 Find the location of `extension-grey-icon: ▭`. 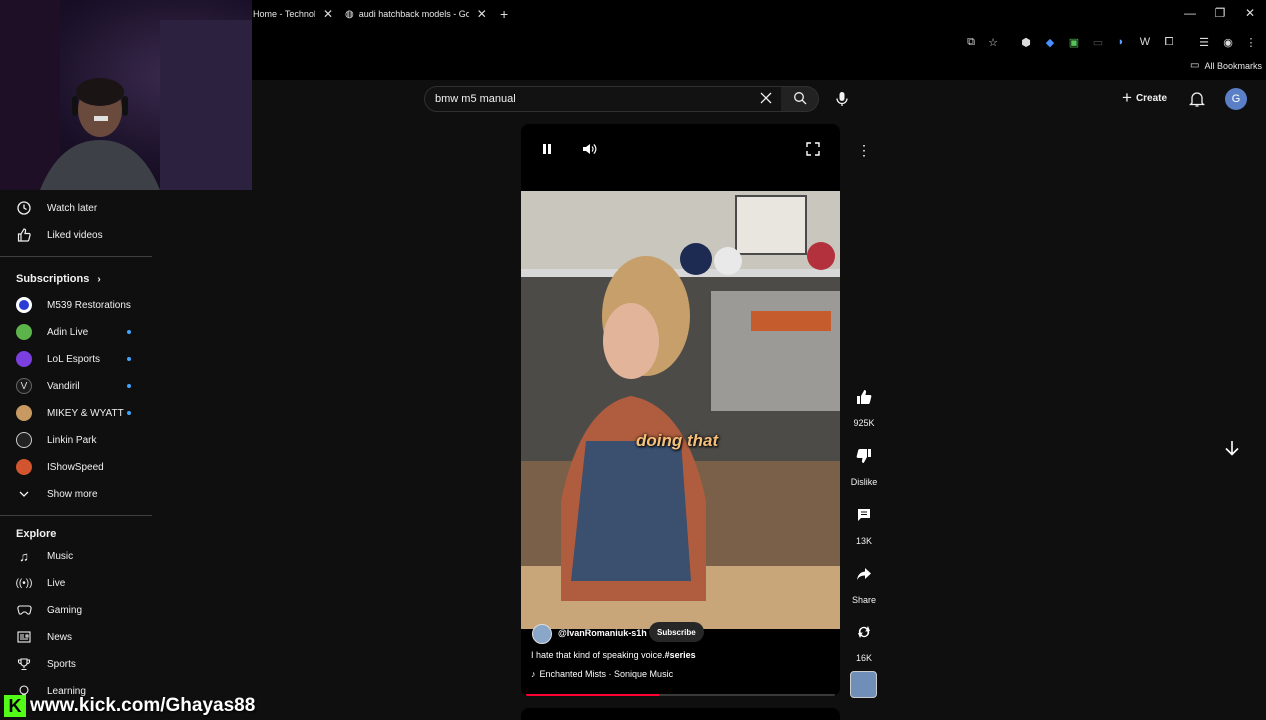

extension-grey-icon: ▭ is located at coordinates (1098, 42).